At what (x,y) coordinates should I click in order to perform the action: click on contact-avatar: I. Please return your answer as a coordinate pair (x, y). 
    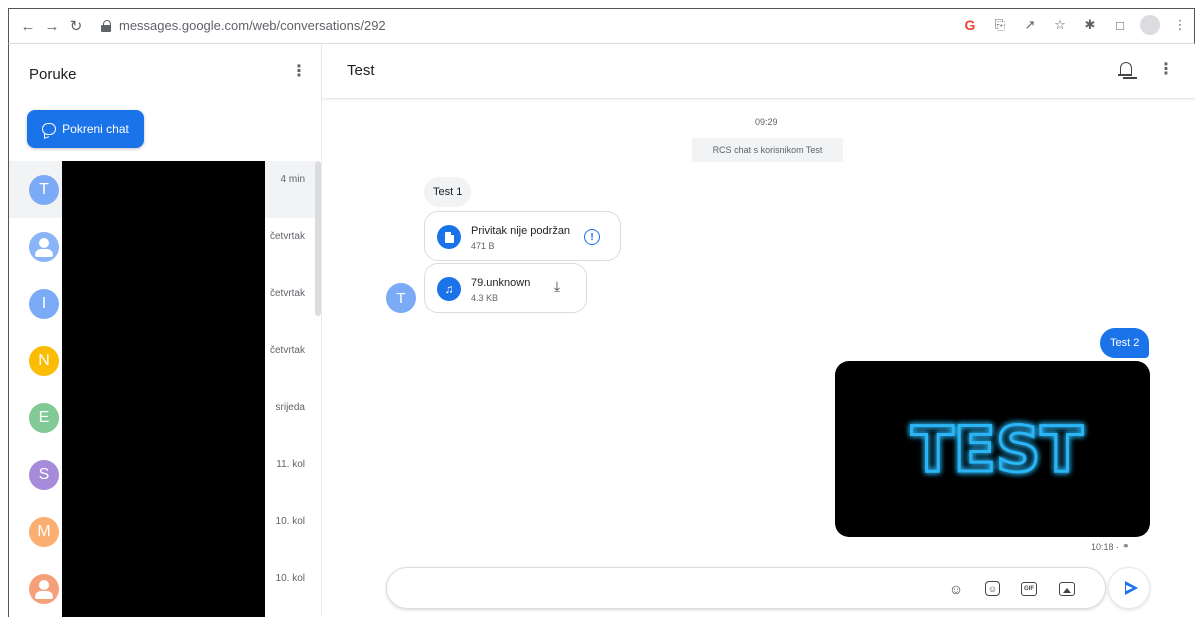
    Looking at the image, I should click on (44, 304).